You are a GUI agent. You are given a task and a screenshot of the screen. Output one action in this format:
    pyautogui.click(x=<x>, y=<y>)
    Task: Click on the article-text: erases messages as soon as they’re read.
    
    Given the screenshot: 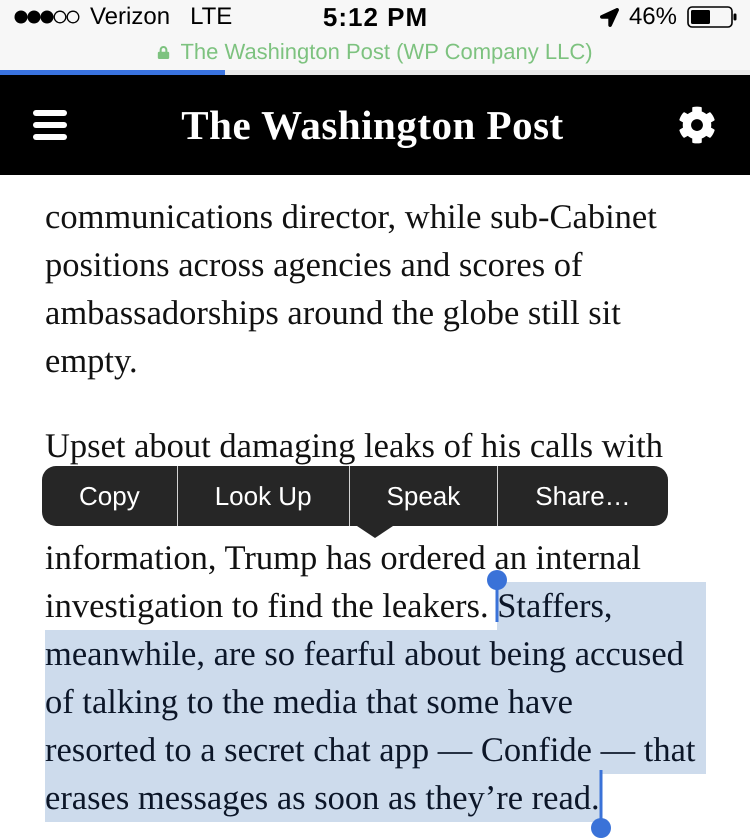 What is the action you would take?
    pyautogui.click(x=322, y=798)
    